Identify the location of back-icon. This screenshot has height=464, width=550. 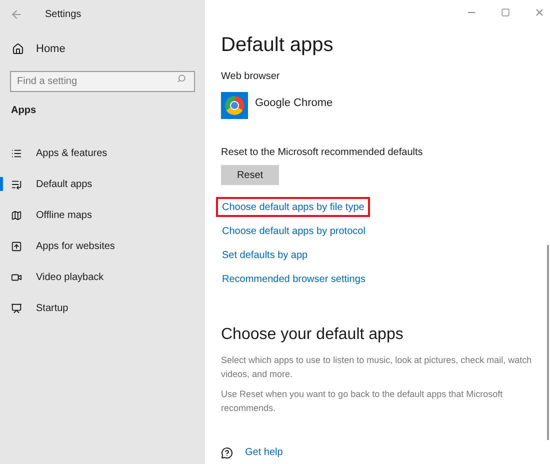
(16, 14).